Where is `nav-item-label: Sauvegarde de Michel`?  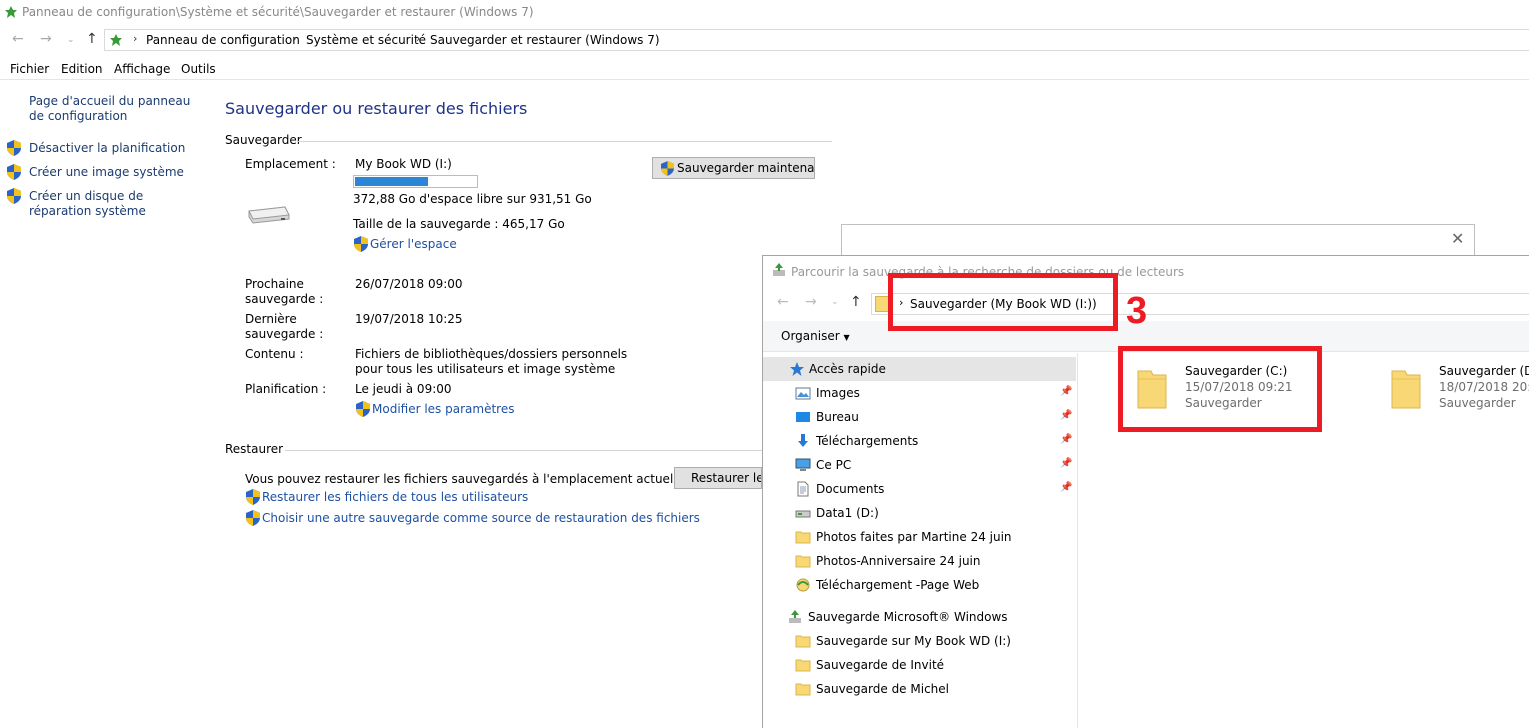 nav-item-label: Sauvegarde de Michel is located at coordinates (882, 689).